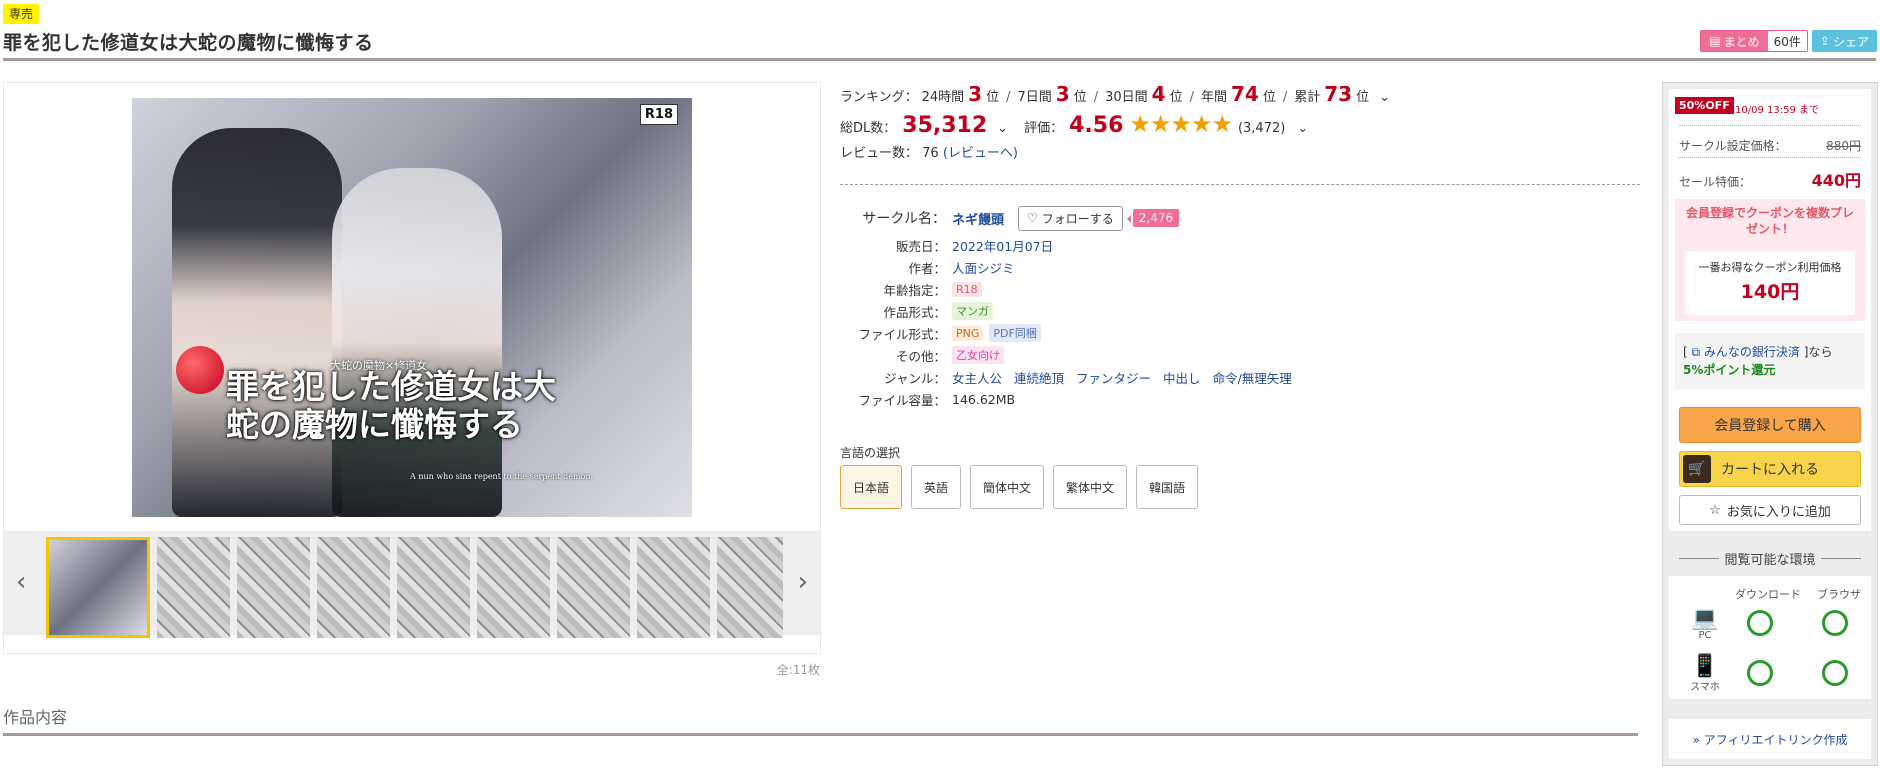  What do you see at coordinates (1715, 510) in the screenshot?
I see `star-icon: ☆` at bounding box center [1715, 510].